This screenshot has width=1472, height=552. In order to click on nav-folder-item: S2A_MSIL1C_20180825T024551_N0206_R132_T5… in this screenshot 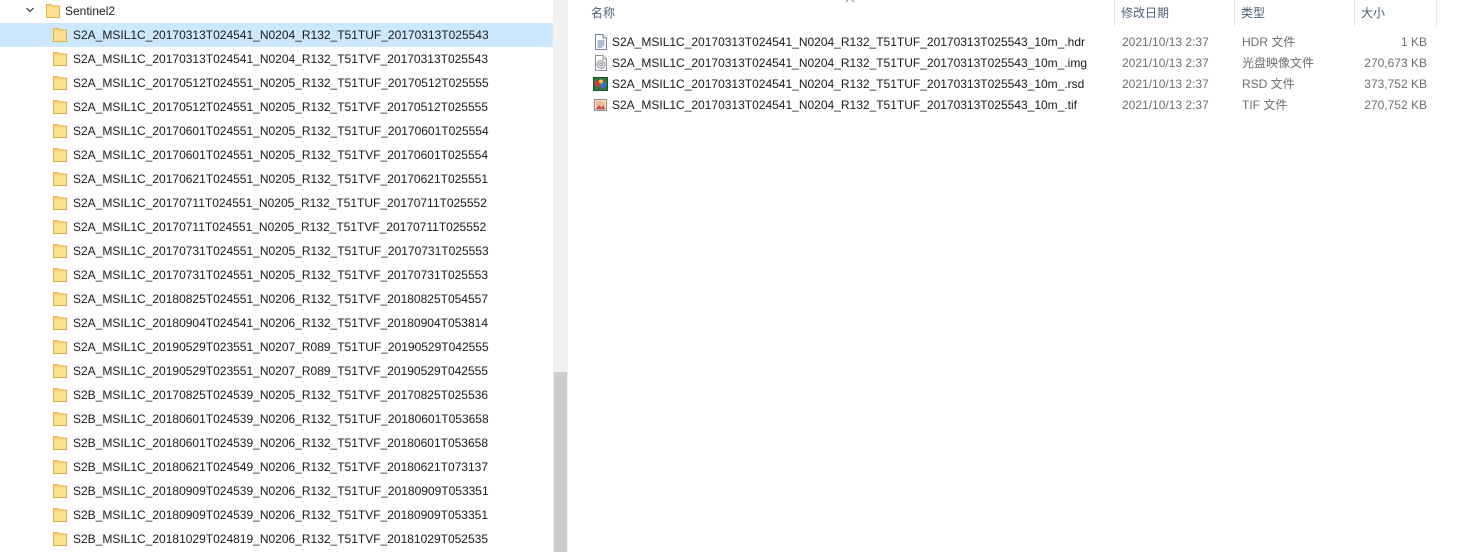, I will do `click(276, 299)`.